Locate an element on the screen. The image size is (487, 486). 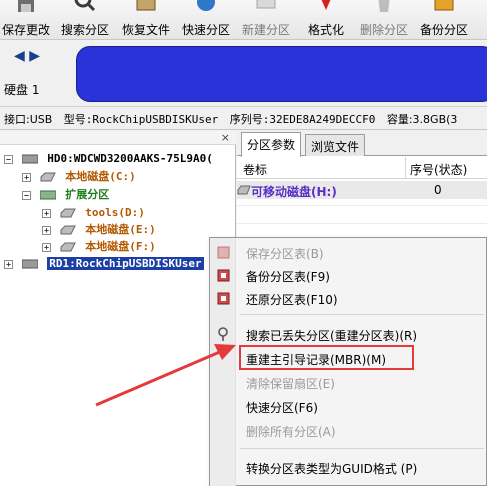
menu-item-label: 保存分区表(B) is located at coordinates (285, 254).